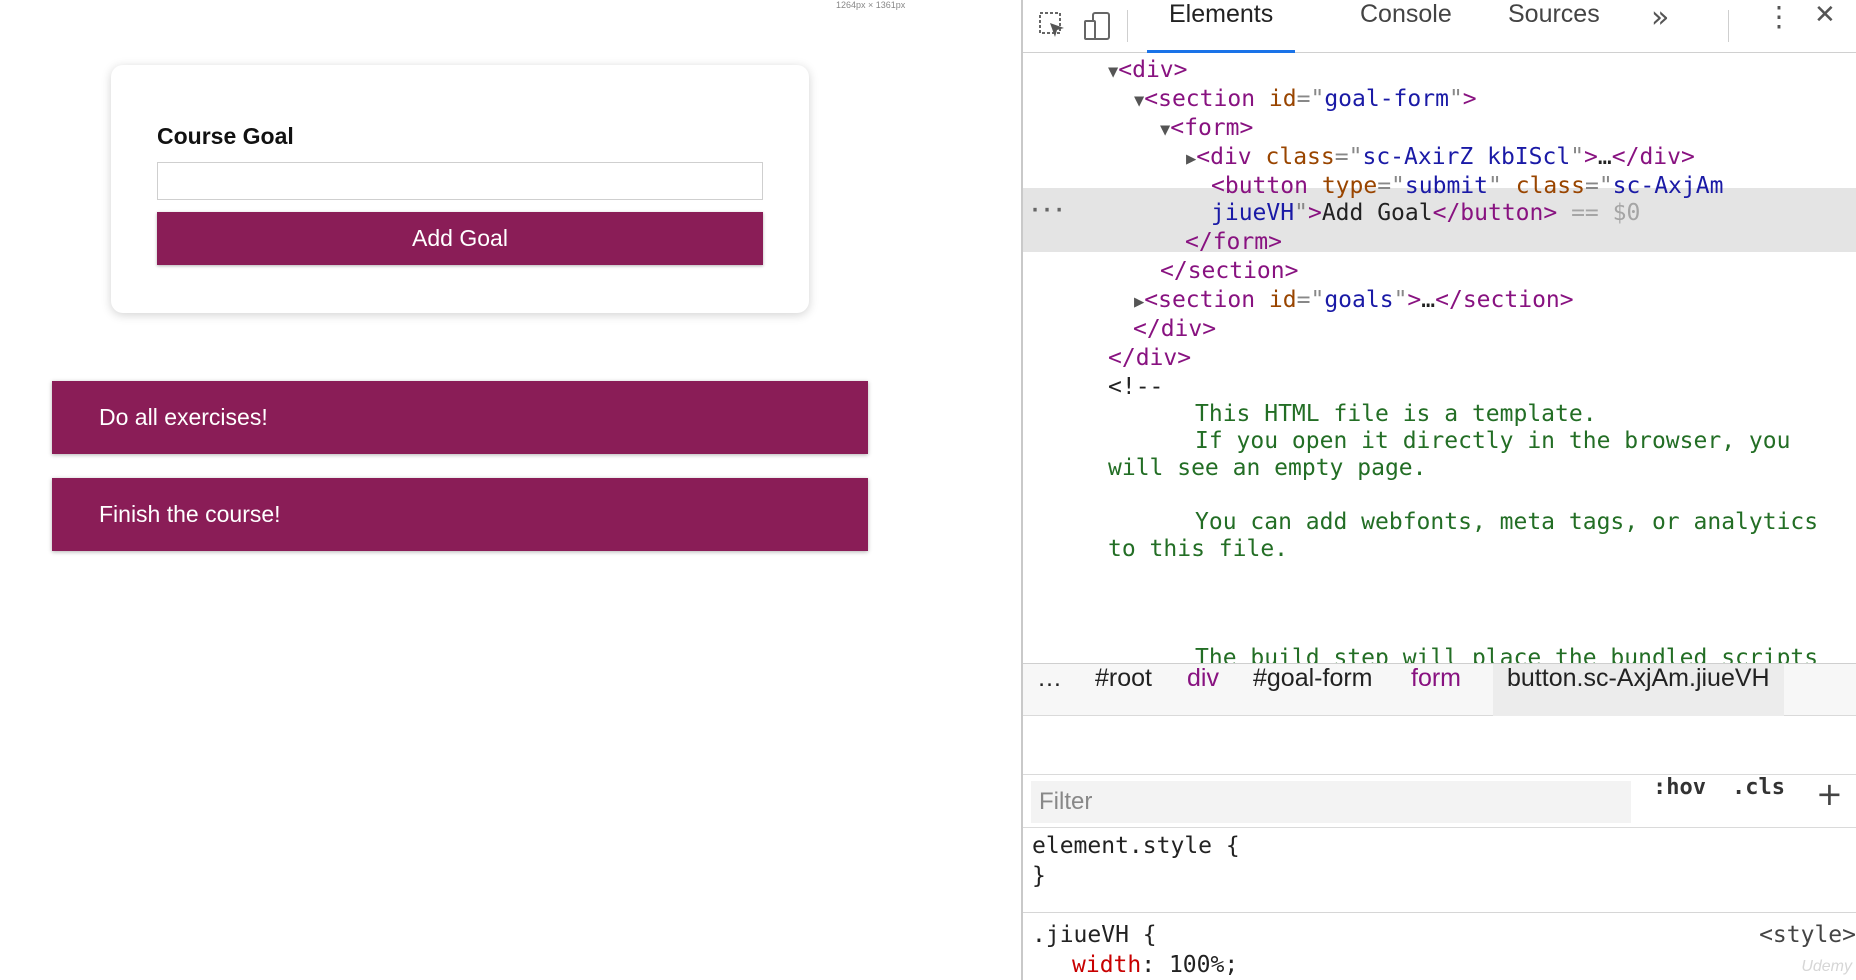 This screenshot has height=980, width=1856. What do you see at coordinates (1053, 26) in the screenshot?
I see `inspect-element-icon` at bounding box center [1053, 26].